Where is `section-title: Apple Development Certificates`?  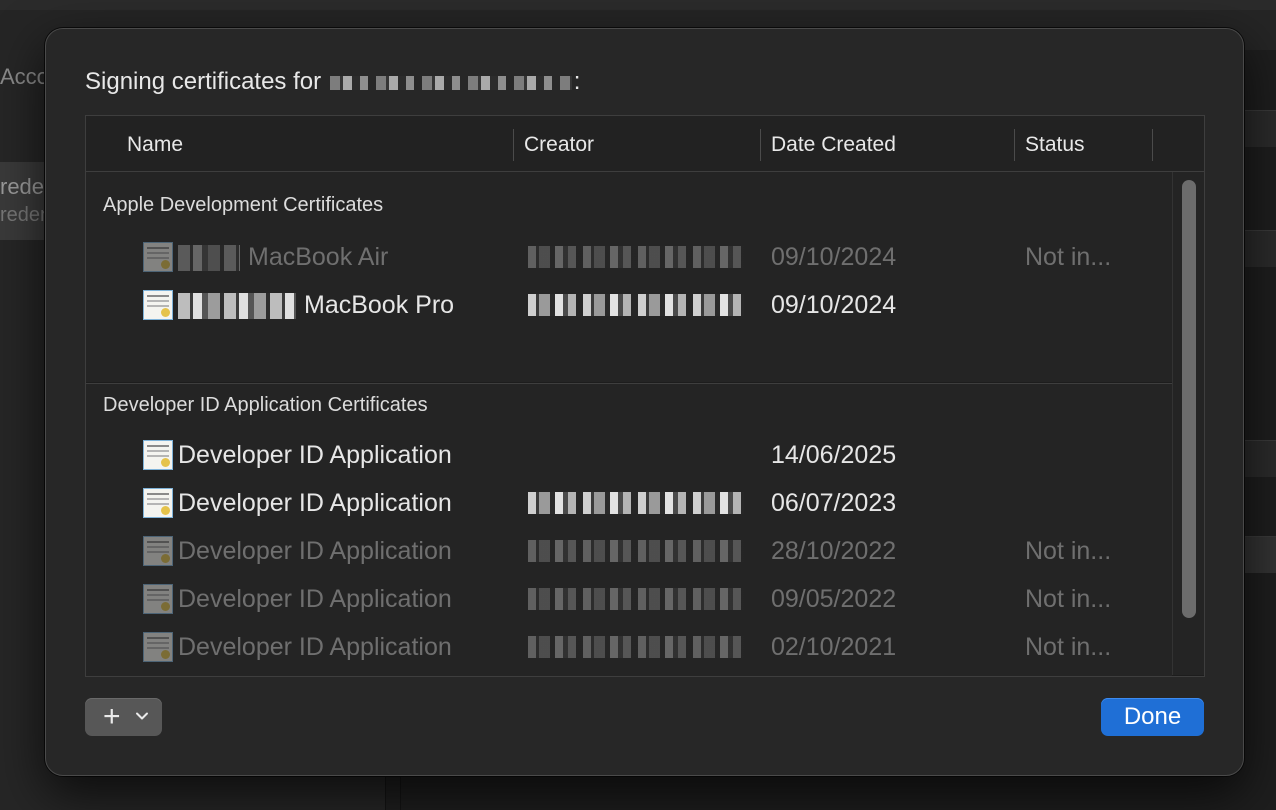
section-title: Apple Development Certificates is located at coordinates (243, 205).